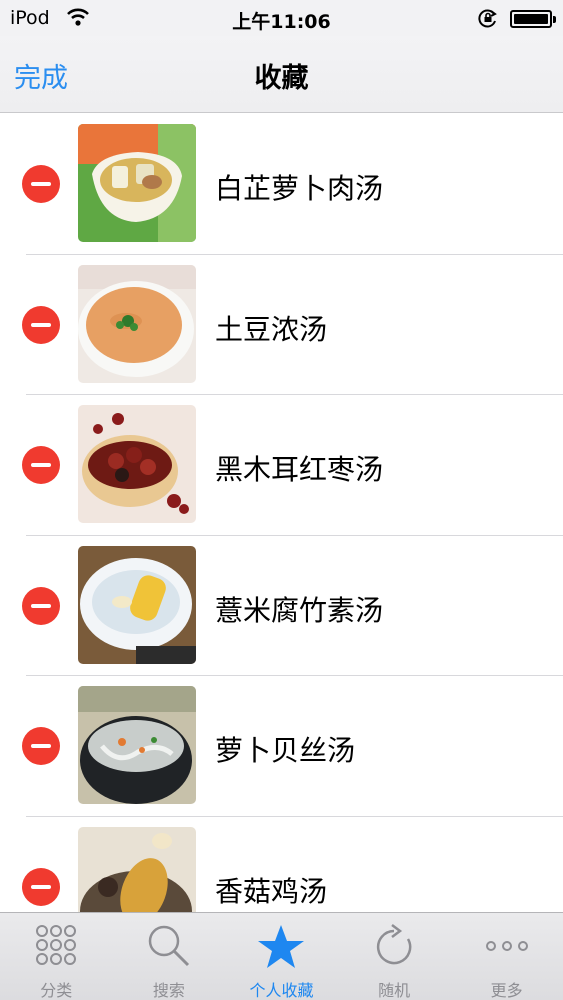 Image resolution: width=563 pixels, height=1000 pixels. Describe the element at coordinates (506, 990) in the screenshot. I see `tab-label: 更多` at that location.